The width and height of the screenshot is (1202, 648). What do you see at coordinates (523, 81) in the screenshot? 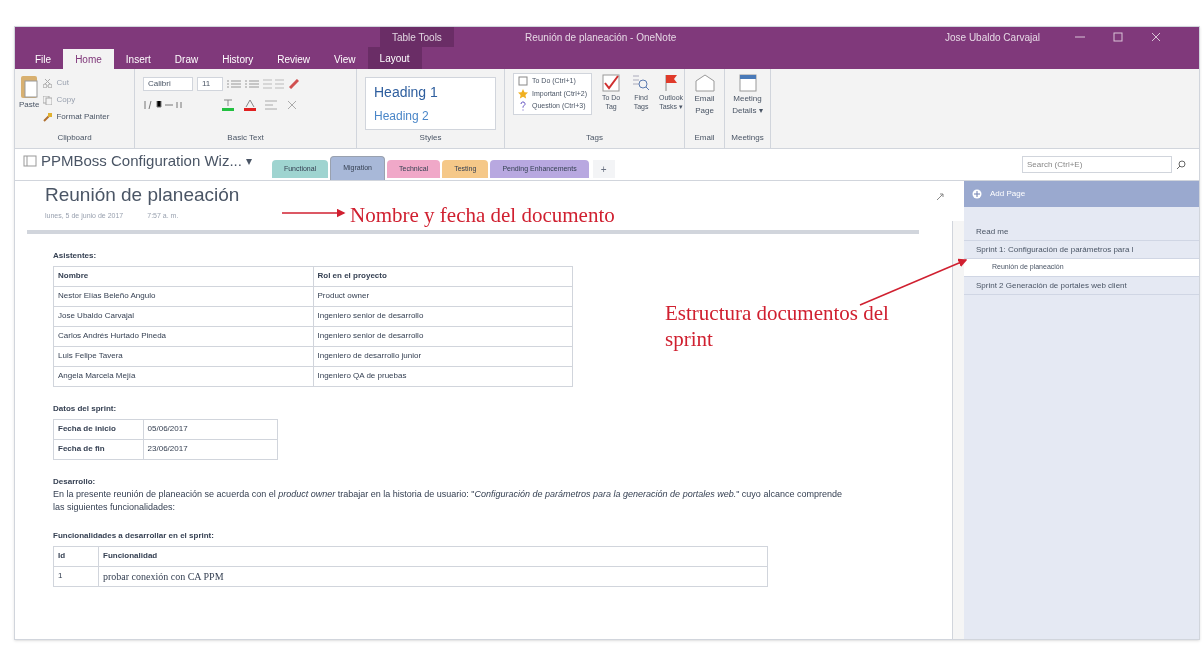
I see `checkbox-icon` at bounding box center [523, 81].